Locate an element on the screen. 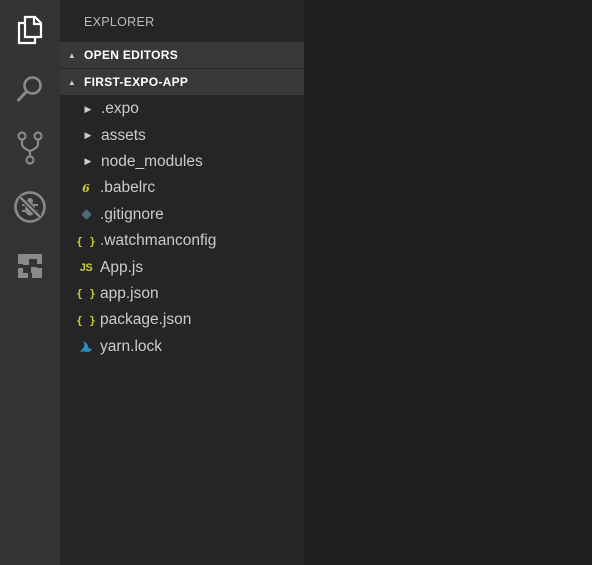 The image size is (592, 565). activity-explorer is located at coordinates (30, 29).